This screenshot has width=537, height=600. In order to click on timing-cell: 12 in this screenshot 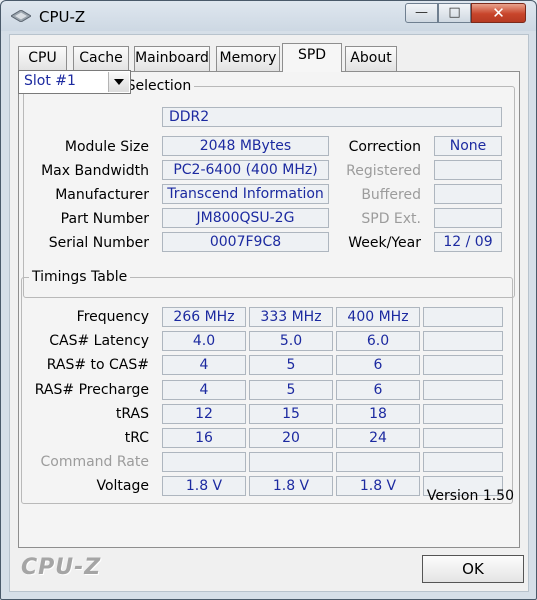, I will do `click(204, 414)`.